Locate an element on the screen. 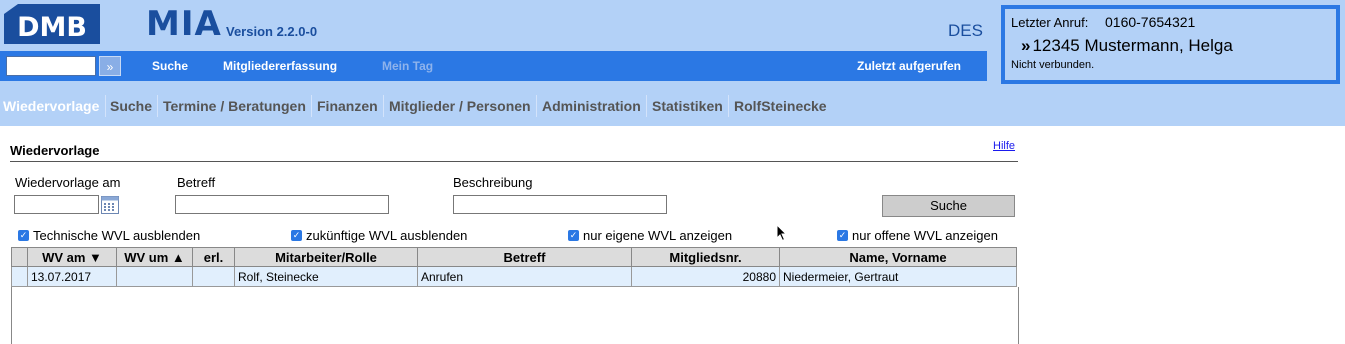 This screenshot has height=344, width=1345. checkbox-label: nur eigene WVL anzeigen is located at coordinates (658, 235).